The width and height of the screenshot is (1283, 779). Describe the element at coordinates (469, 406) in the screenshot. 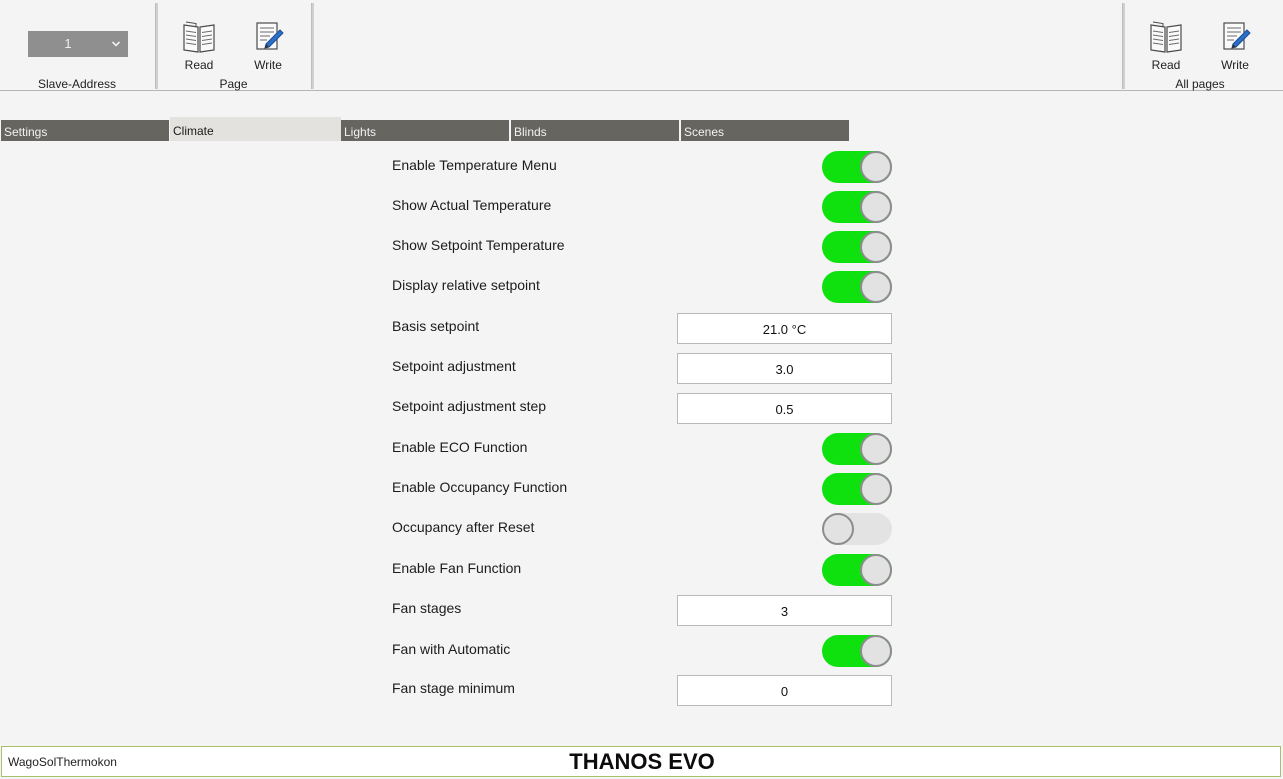

I see `setting-label: Setpoint adjustment step` at that location.